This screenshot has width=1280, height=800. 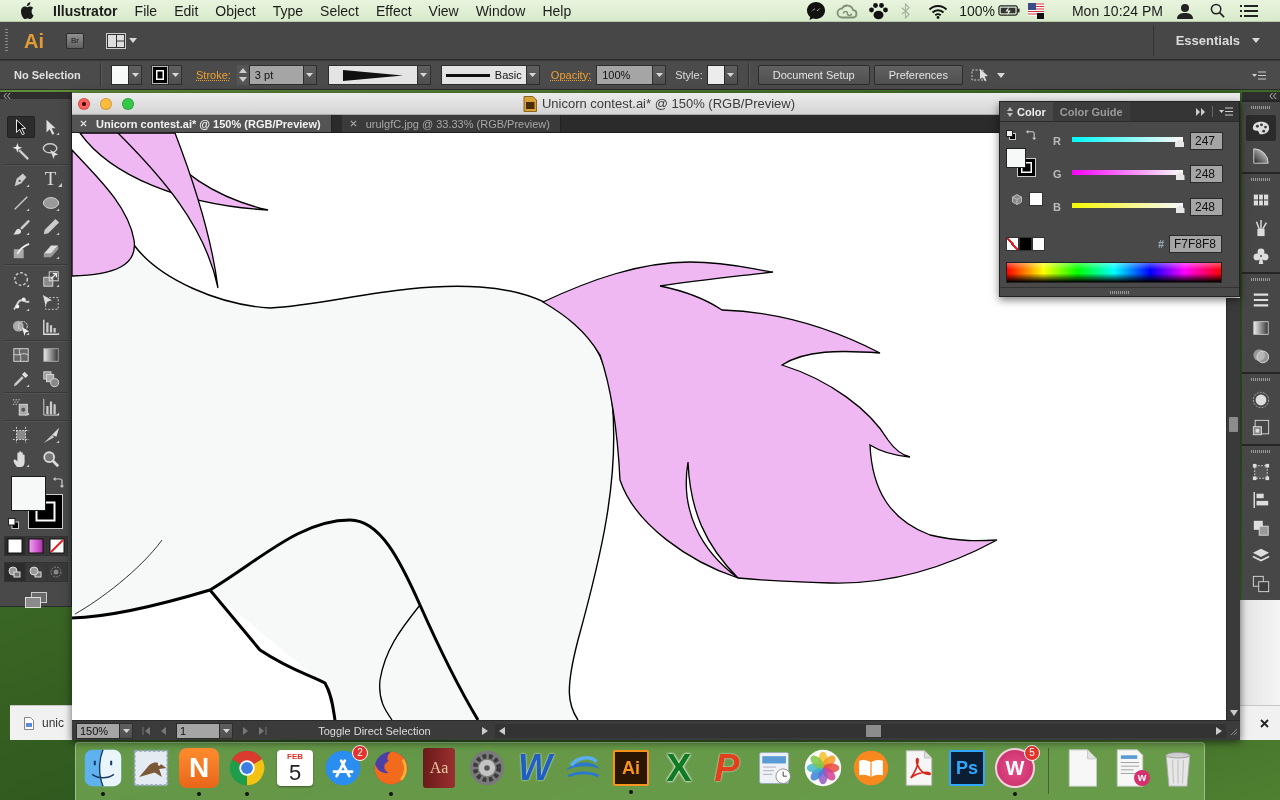 What do you see at coordinates (625, 75) in the screenshot?
I see `opacity-field: 100%` at bounding box center [625, 75].